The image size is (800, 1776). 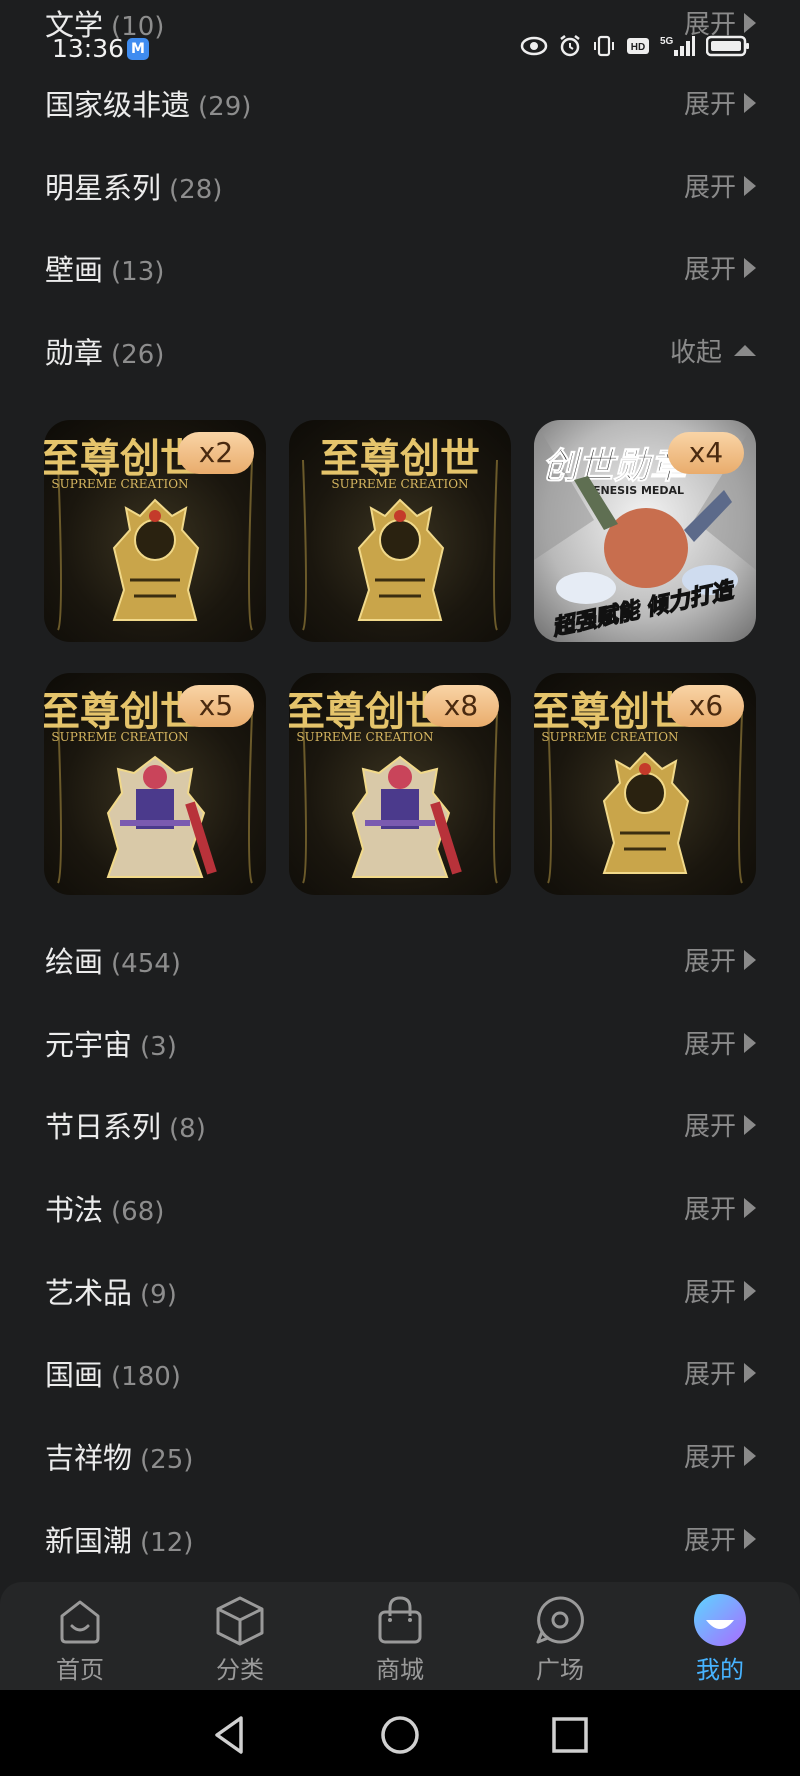 What do you see at coordinates (400, 267) in the screenshot?
I see `category-row-bihua: 壁画 (13) 展开` at bounding box center [400, 267].